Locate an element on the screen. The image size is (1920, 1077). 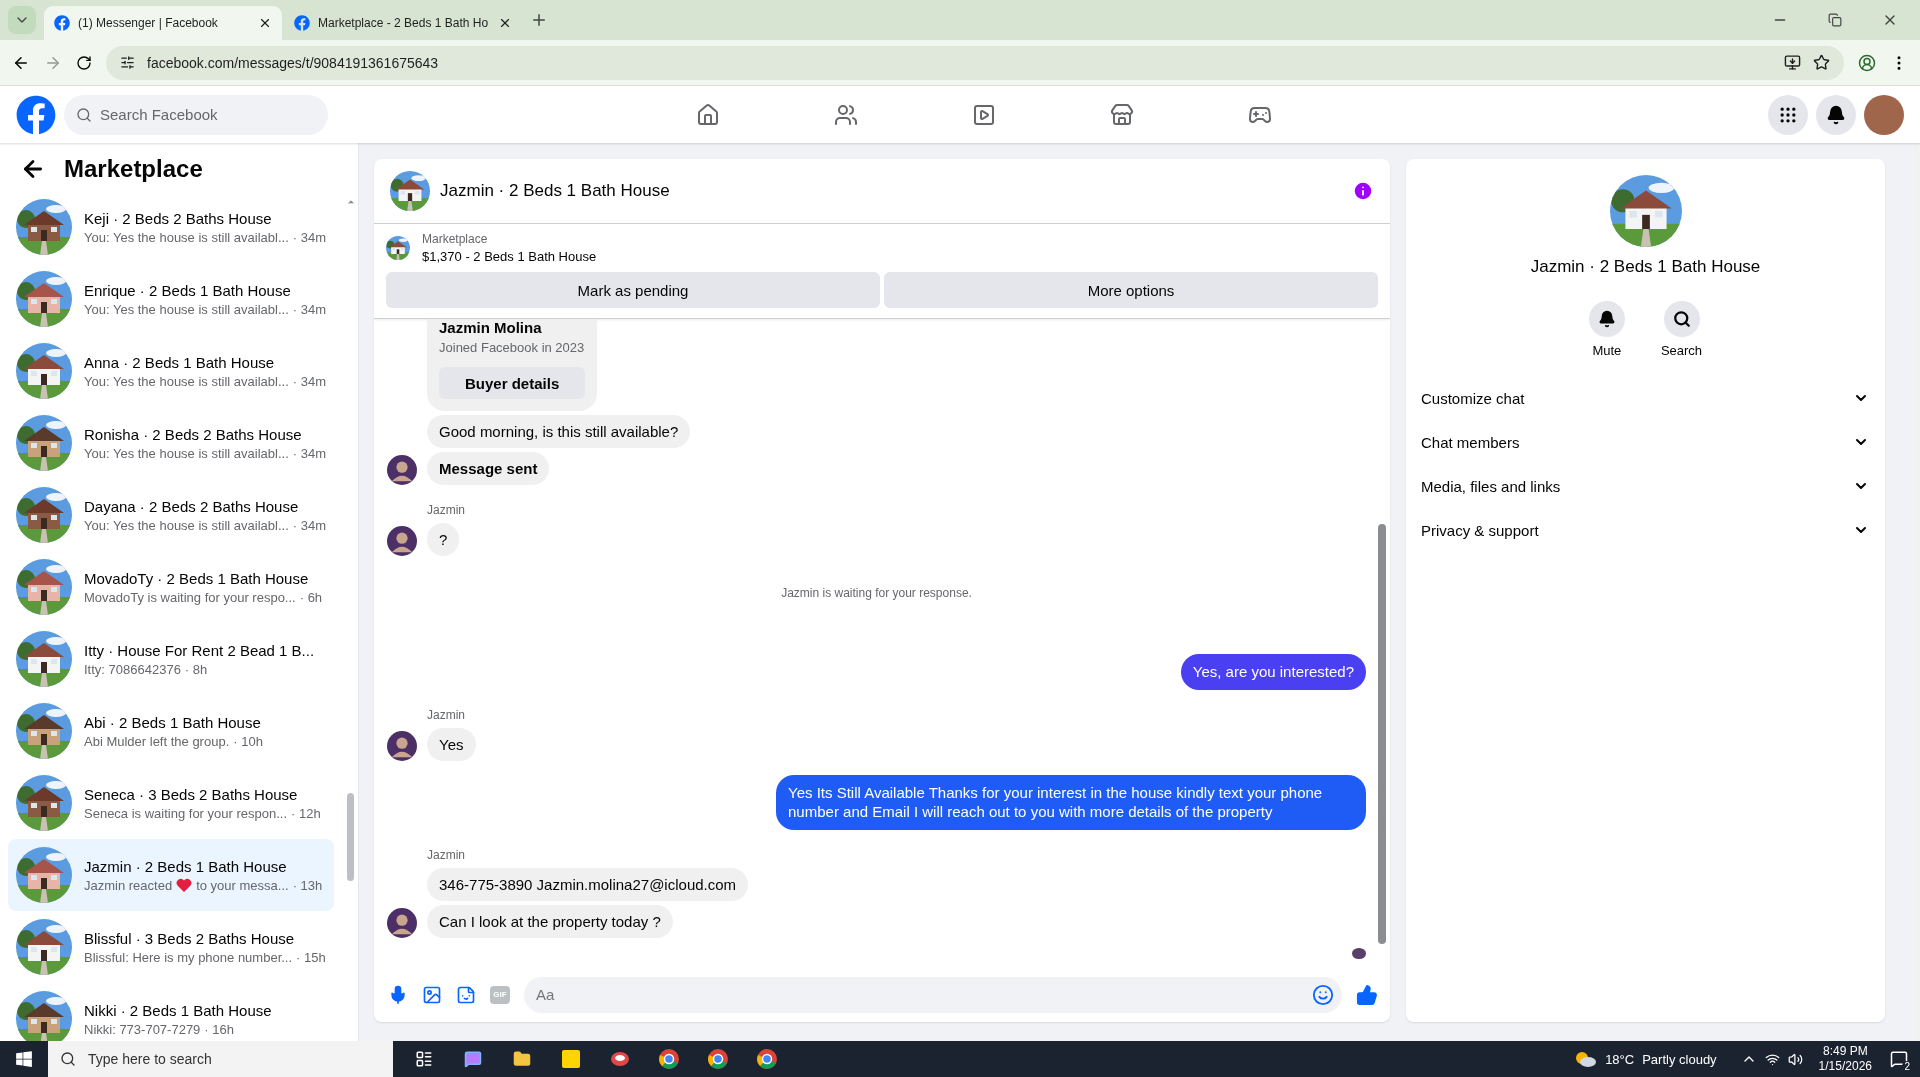
message-input: Aa is located at coordinates (933, 994).